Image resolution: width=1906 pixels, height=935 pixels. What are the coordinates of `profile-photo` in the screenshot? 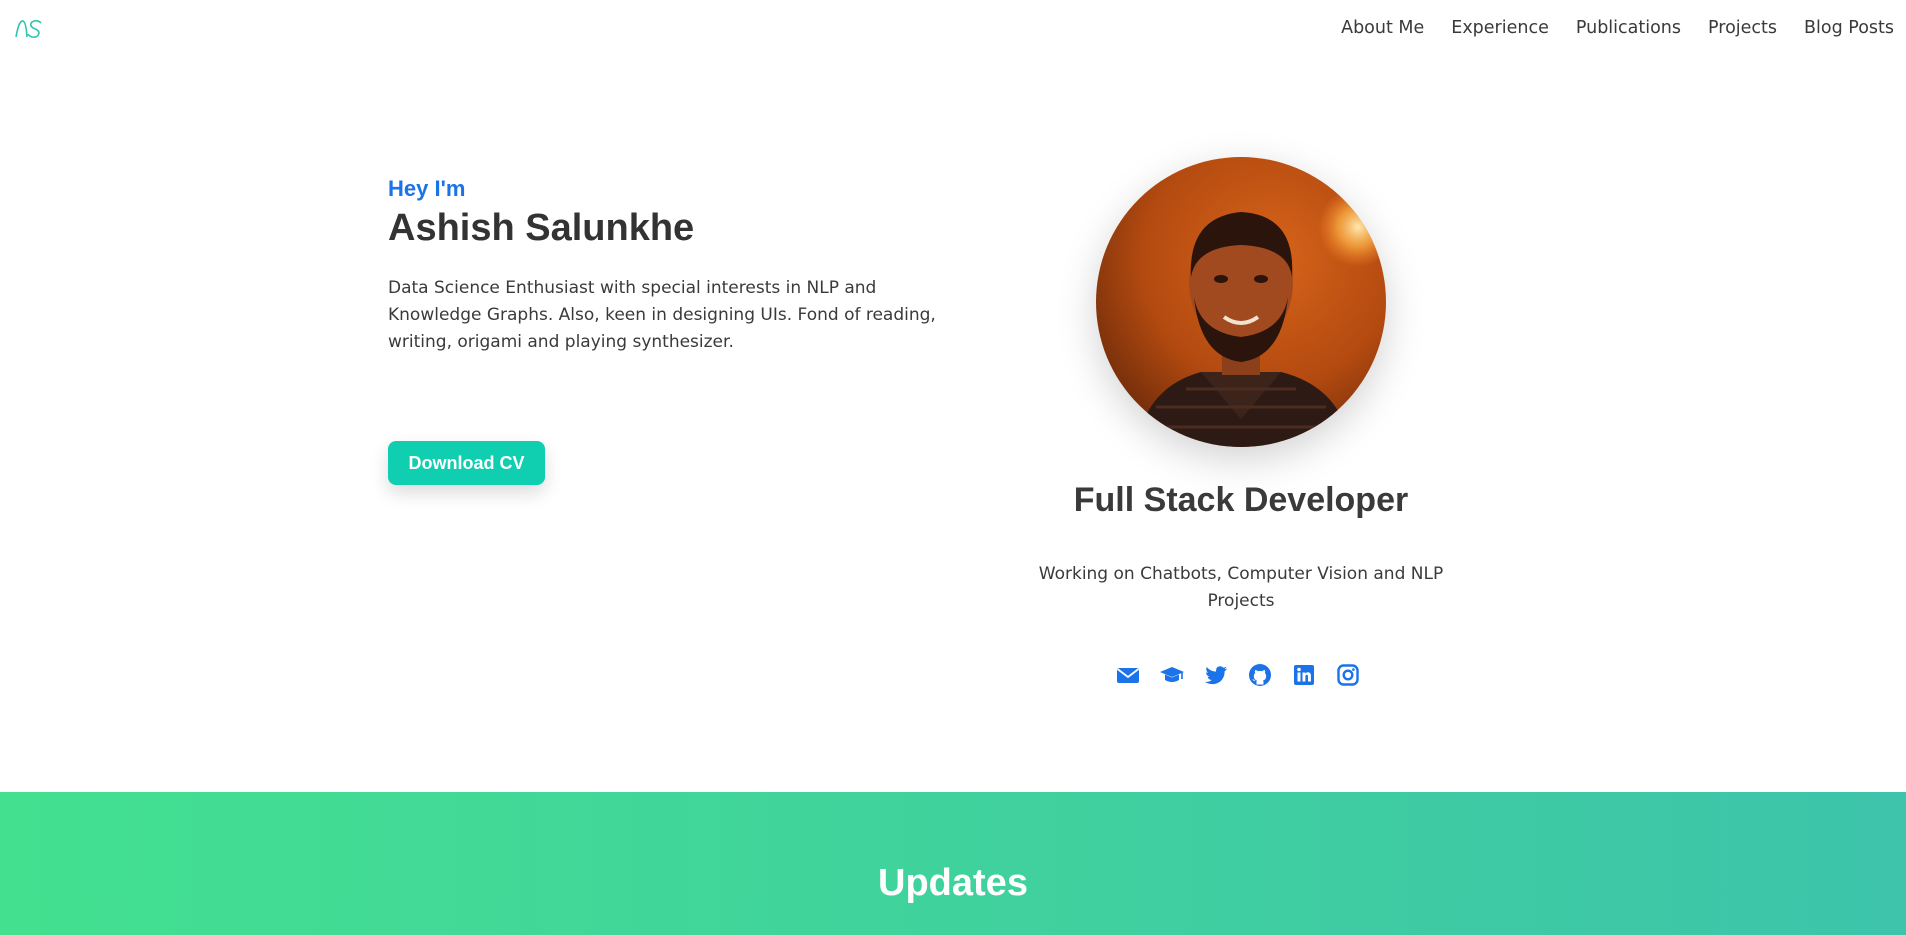 It's located at (1241, 302).